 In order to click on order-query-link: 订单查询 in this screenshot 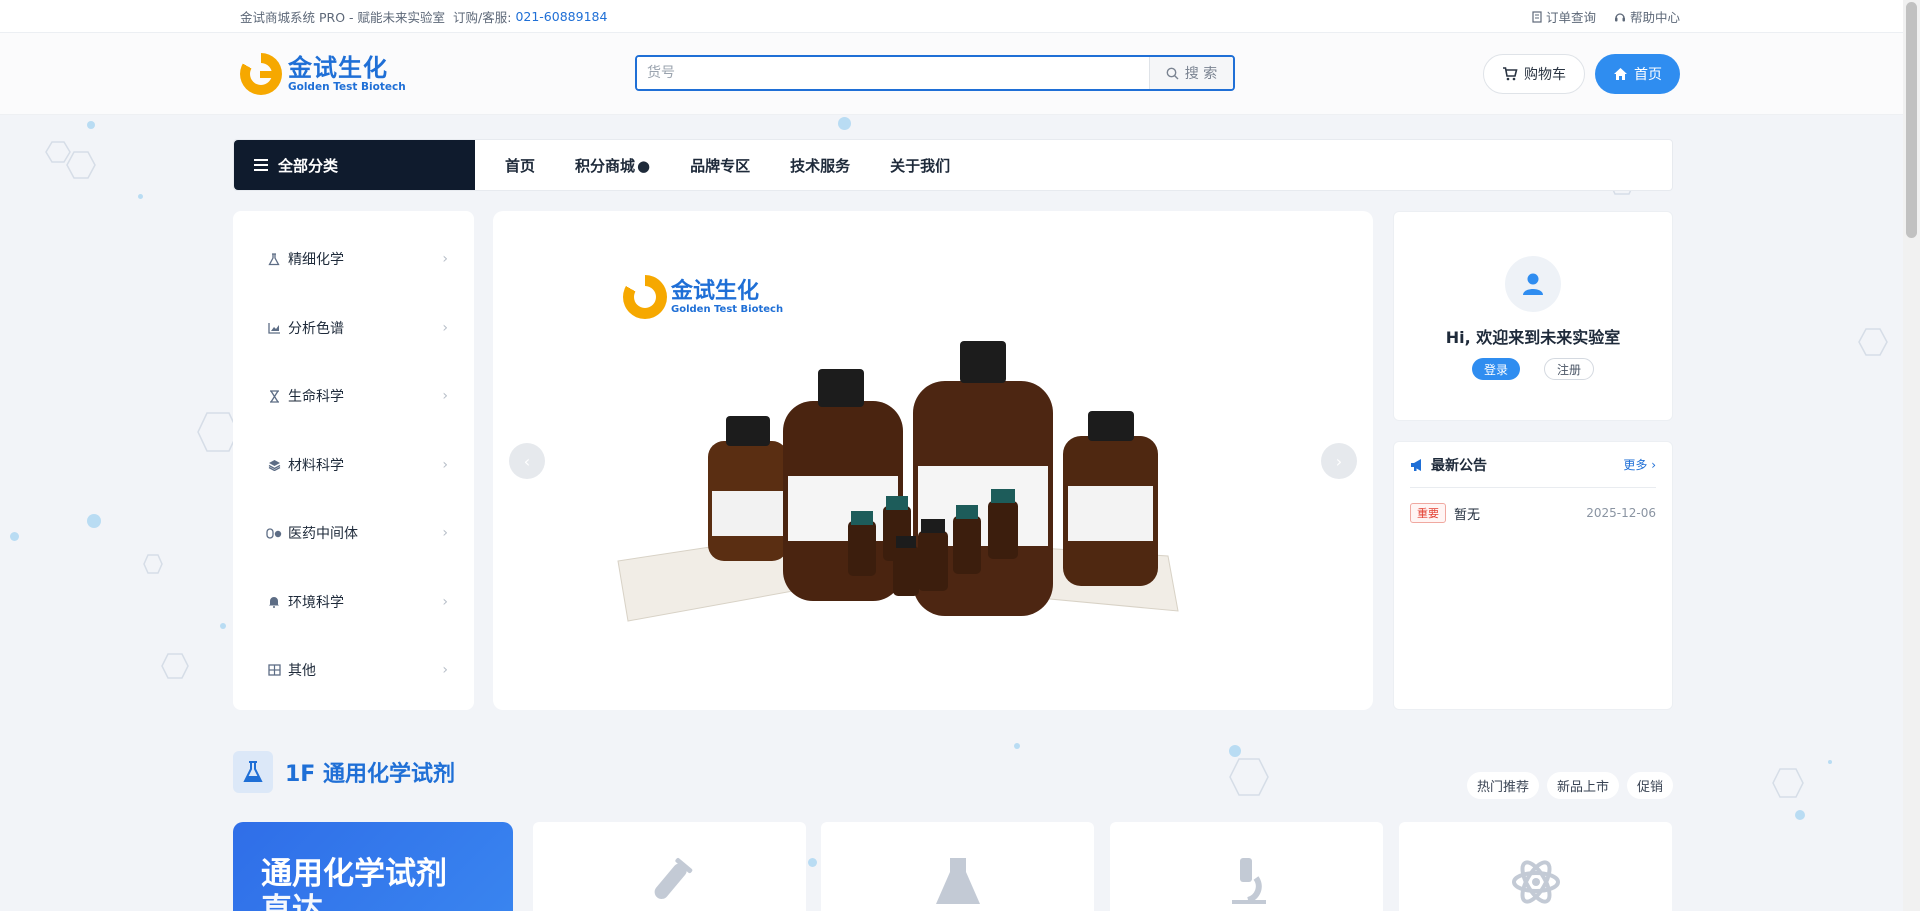, I will do `click(1564, 16)`.